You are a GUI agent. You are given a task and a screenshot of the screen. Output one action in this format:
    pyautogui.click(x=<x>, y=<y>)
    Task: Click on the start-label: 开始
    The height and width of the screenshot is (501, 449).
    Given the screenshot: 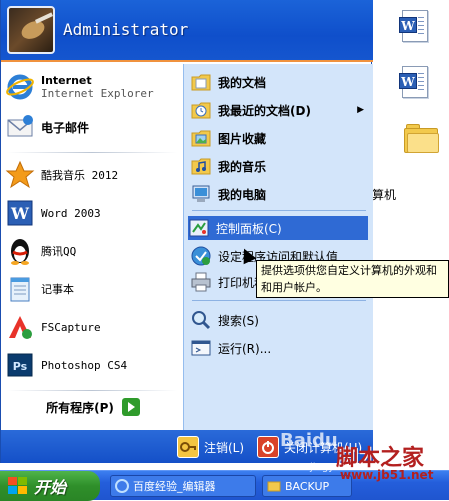 What is the action you would take?
    pyautogui.click(x=50, y=487)
    